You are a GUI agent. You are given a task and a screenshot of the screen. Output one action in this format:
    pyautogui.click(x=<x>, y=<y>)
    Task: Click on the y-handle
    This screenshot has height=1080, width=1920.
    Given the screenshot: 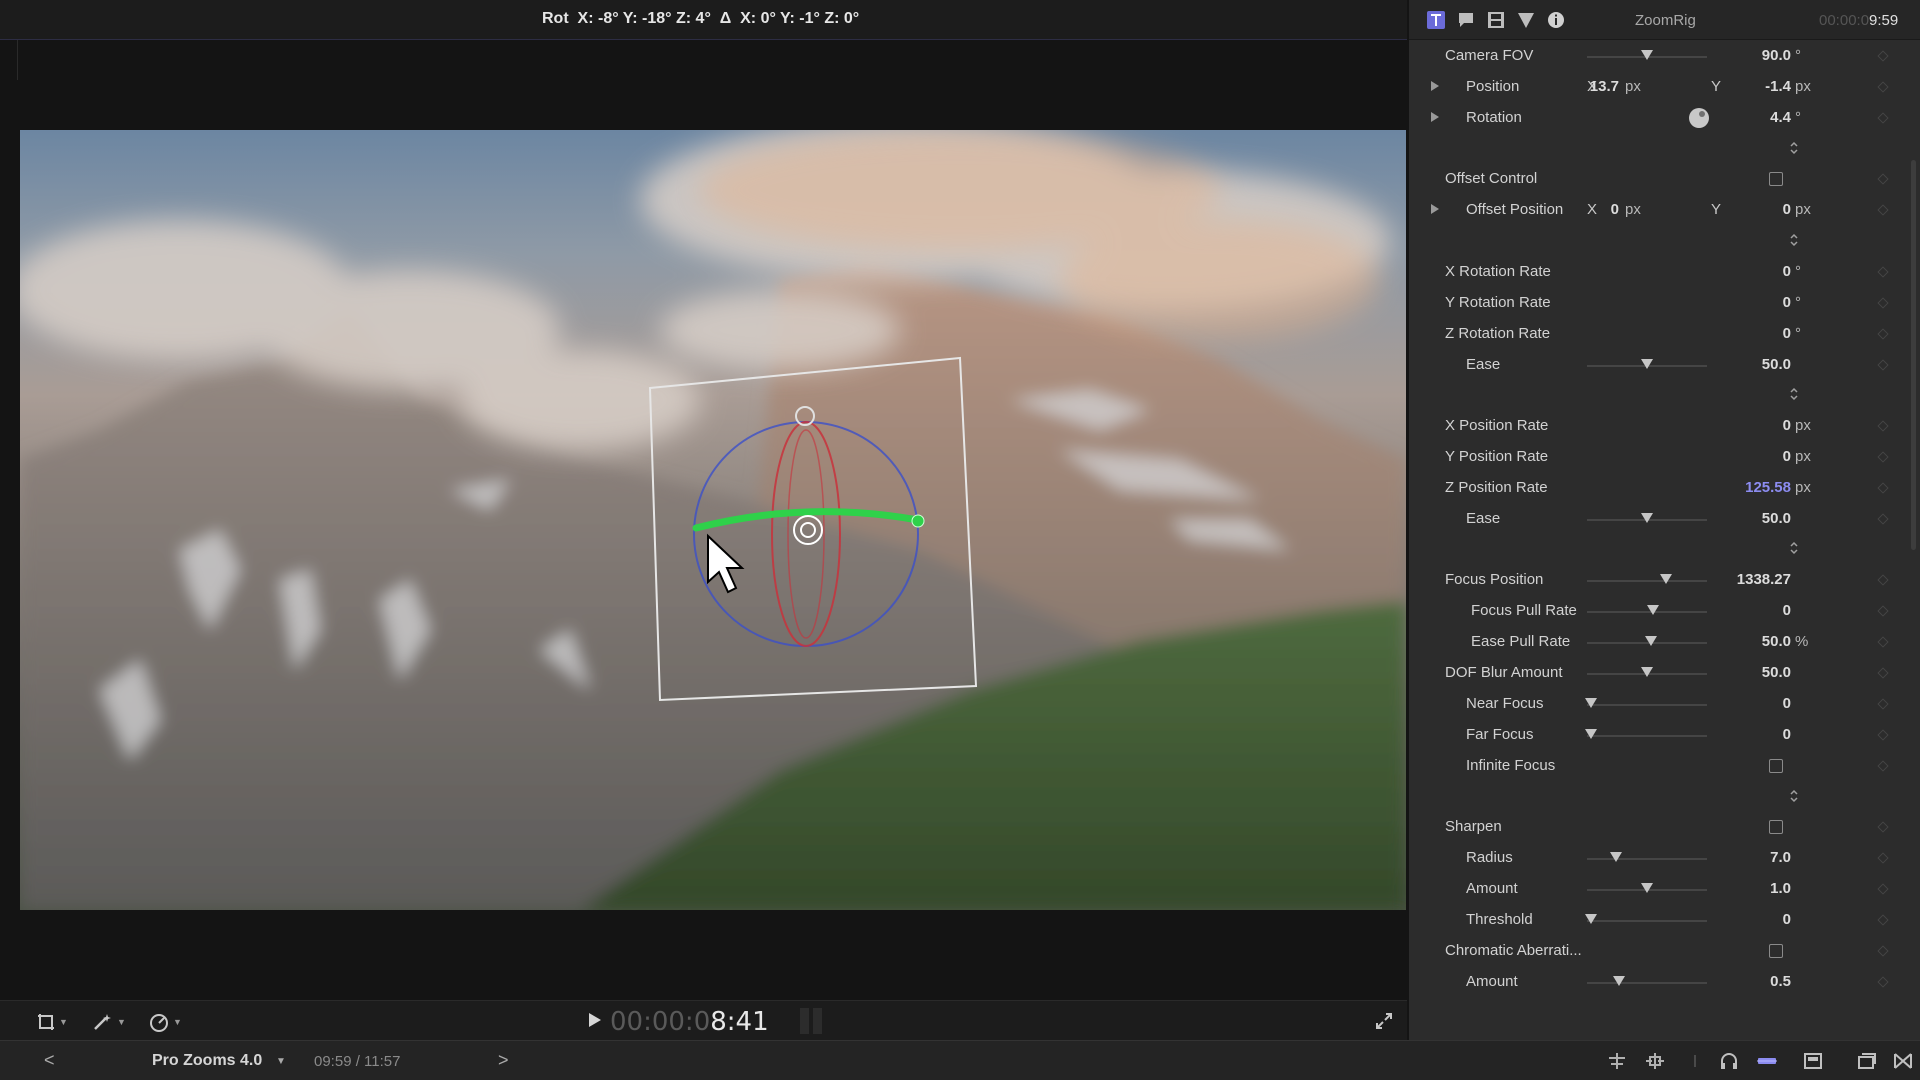 What is the action you would take?
    pyautogui.click(x=918, y=521)
    